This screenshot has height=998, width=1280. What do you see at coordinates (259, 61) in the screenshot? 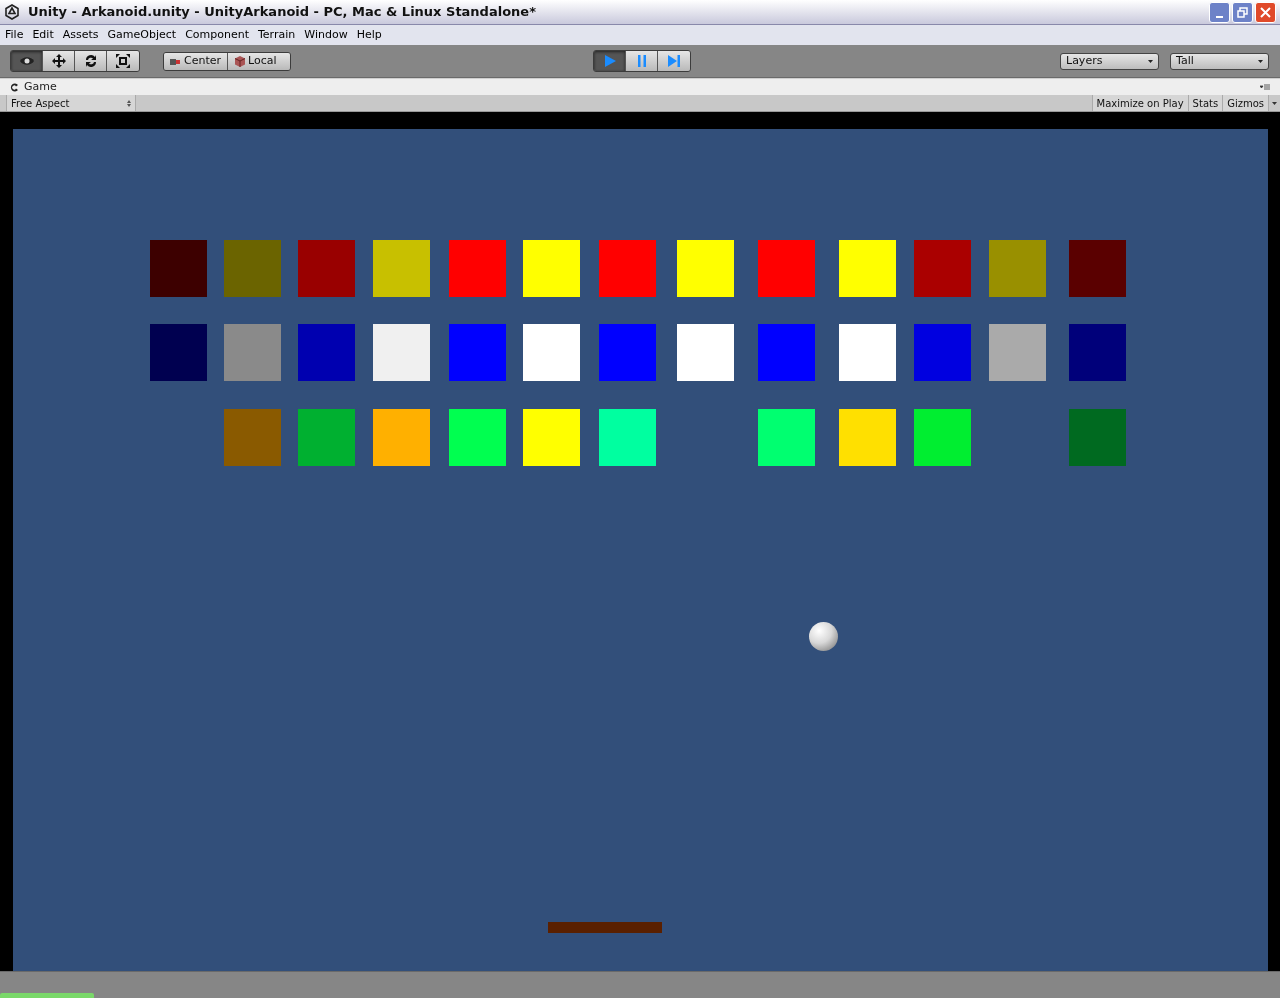
I see `pivot-local-button: Local` at bounding box center [259, 61].